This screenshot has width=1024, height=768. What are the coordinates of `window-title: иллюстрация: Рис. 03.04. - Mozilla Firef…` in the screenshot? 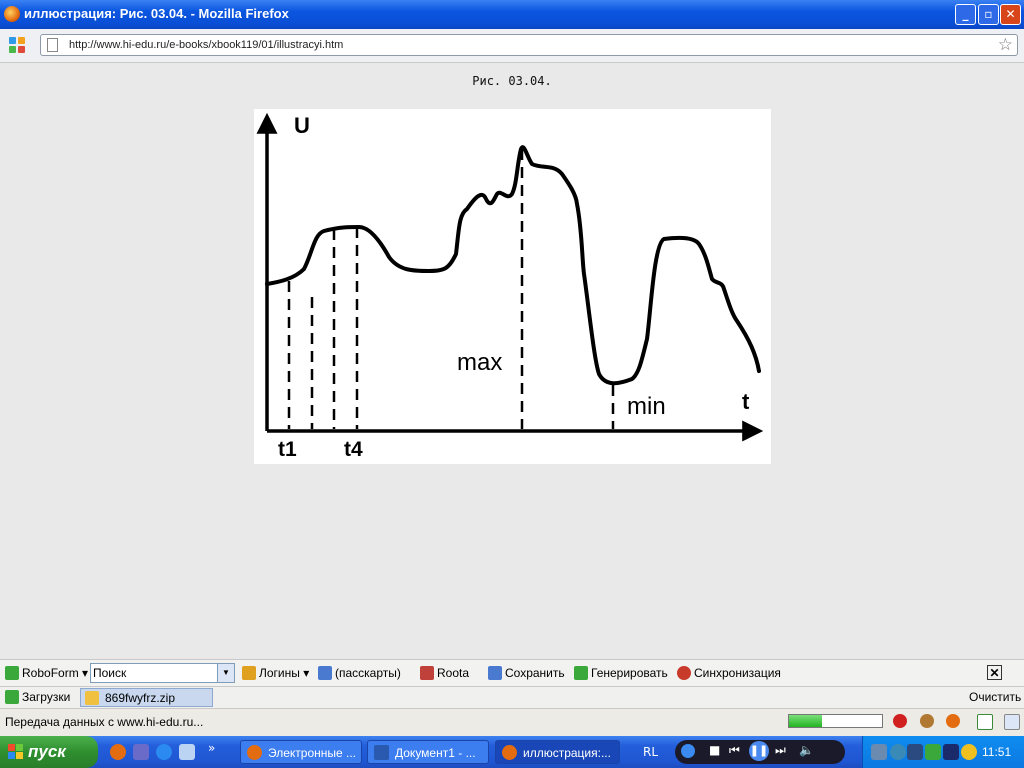 It's located at (156, 13).